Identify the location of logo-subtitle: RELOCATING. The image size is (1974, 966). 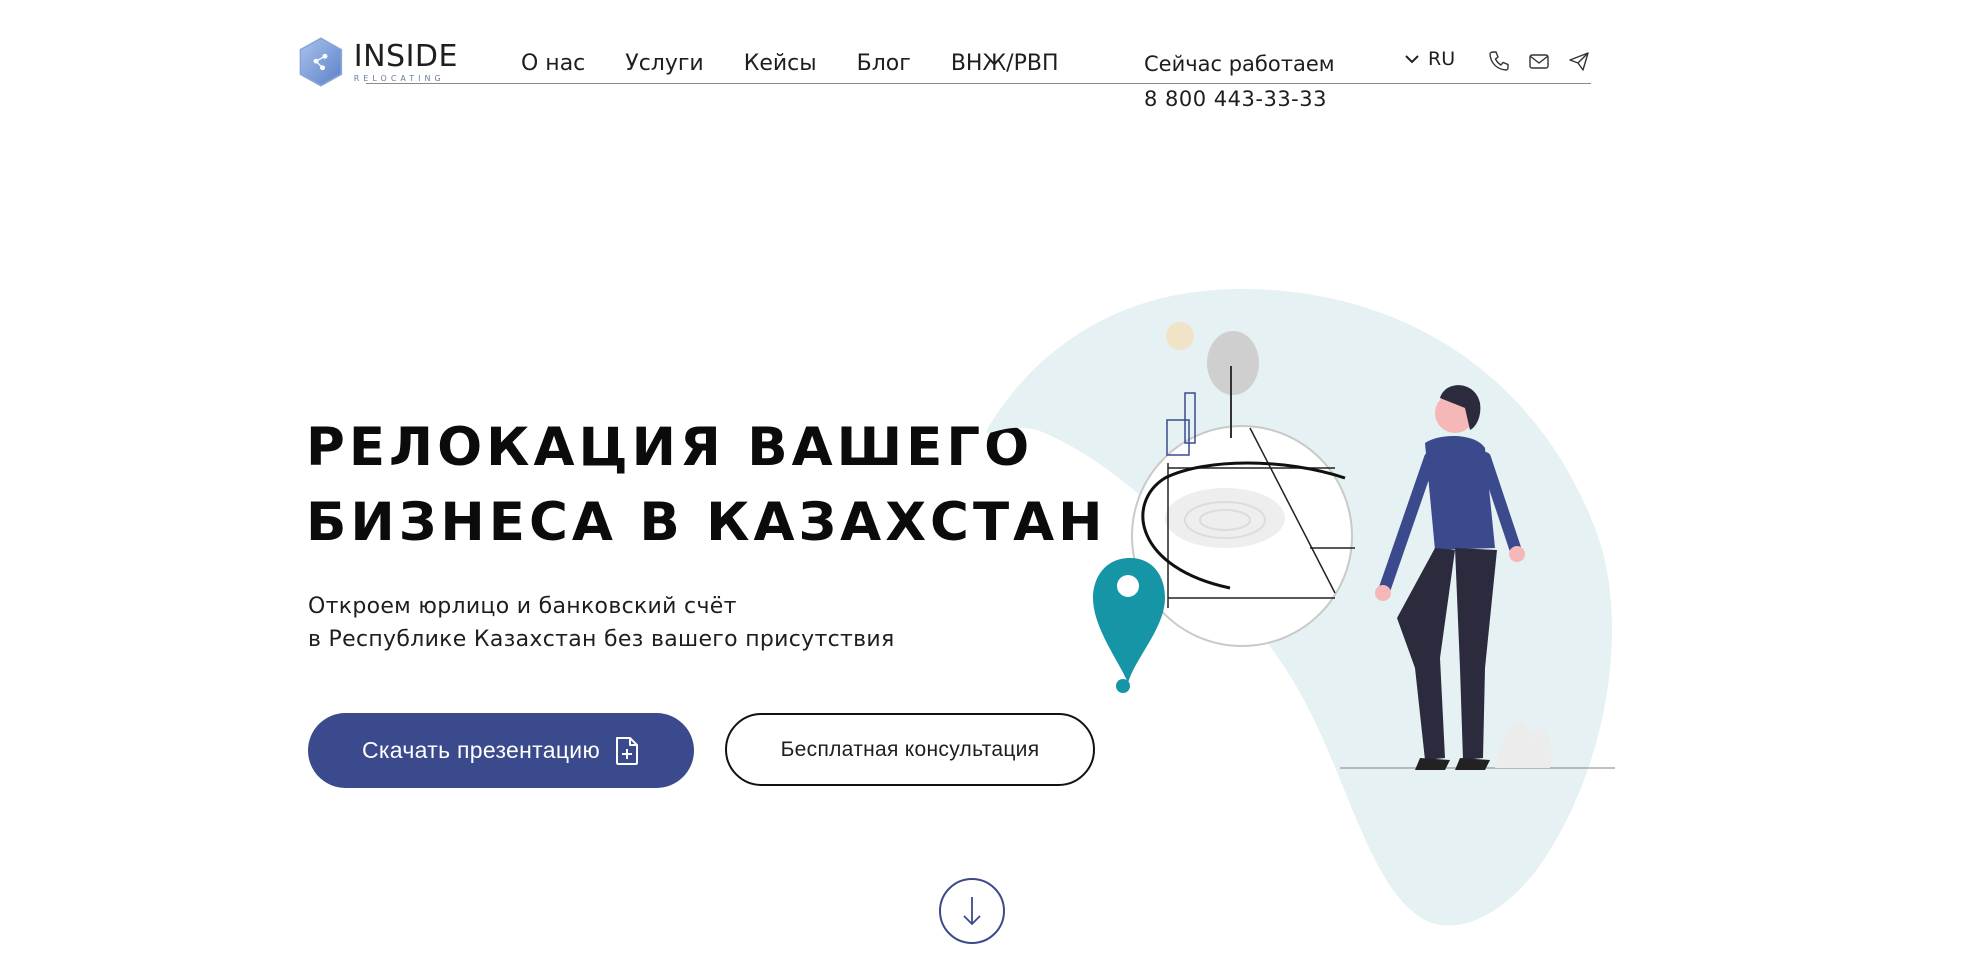
(399, 78).